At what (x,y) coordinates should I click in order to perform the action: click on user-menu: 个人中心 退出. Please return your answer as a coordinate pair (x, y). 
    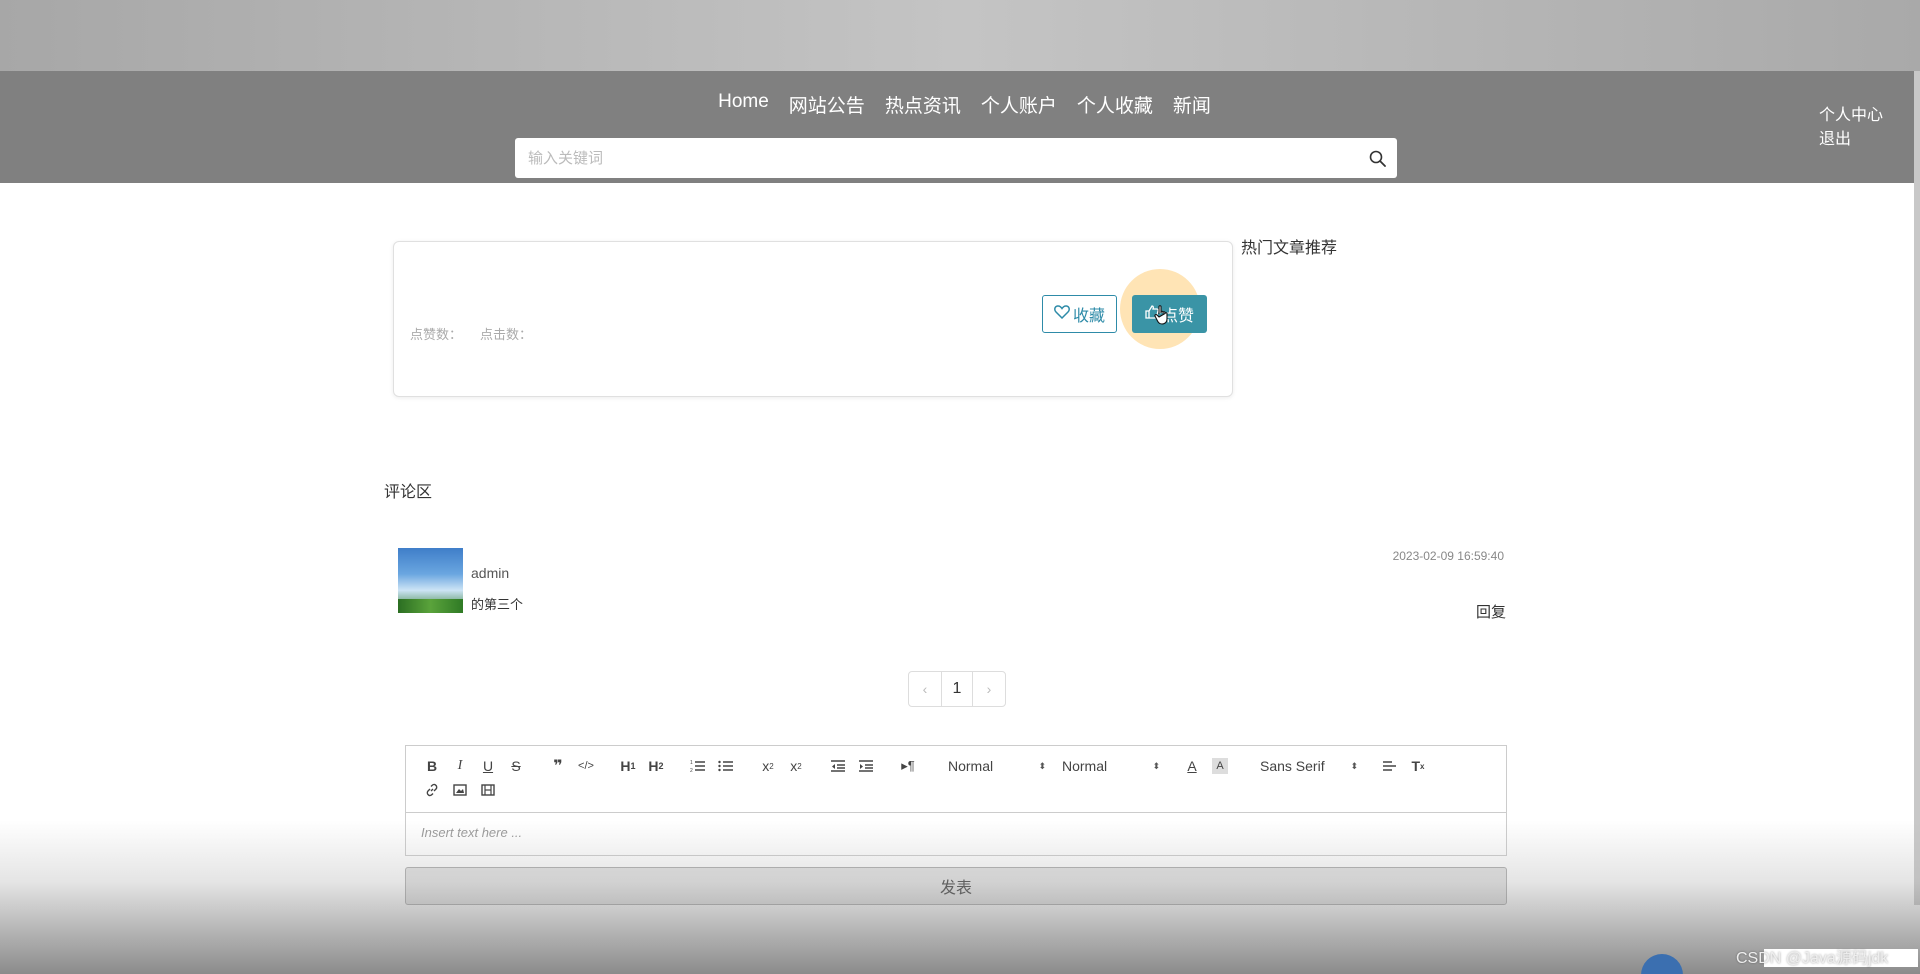
    Looking at the image, I should click on (1851, 128).